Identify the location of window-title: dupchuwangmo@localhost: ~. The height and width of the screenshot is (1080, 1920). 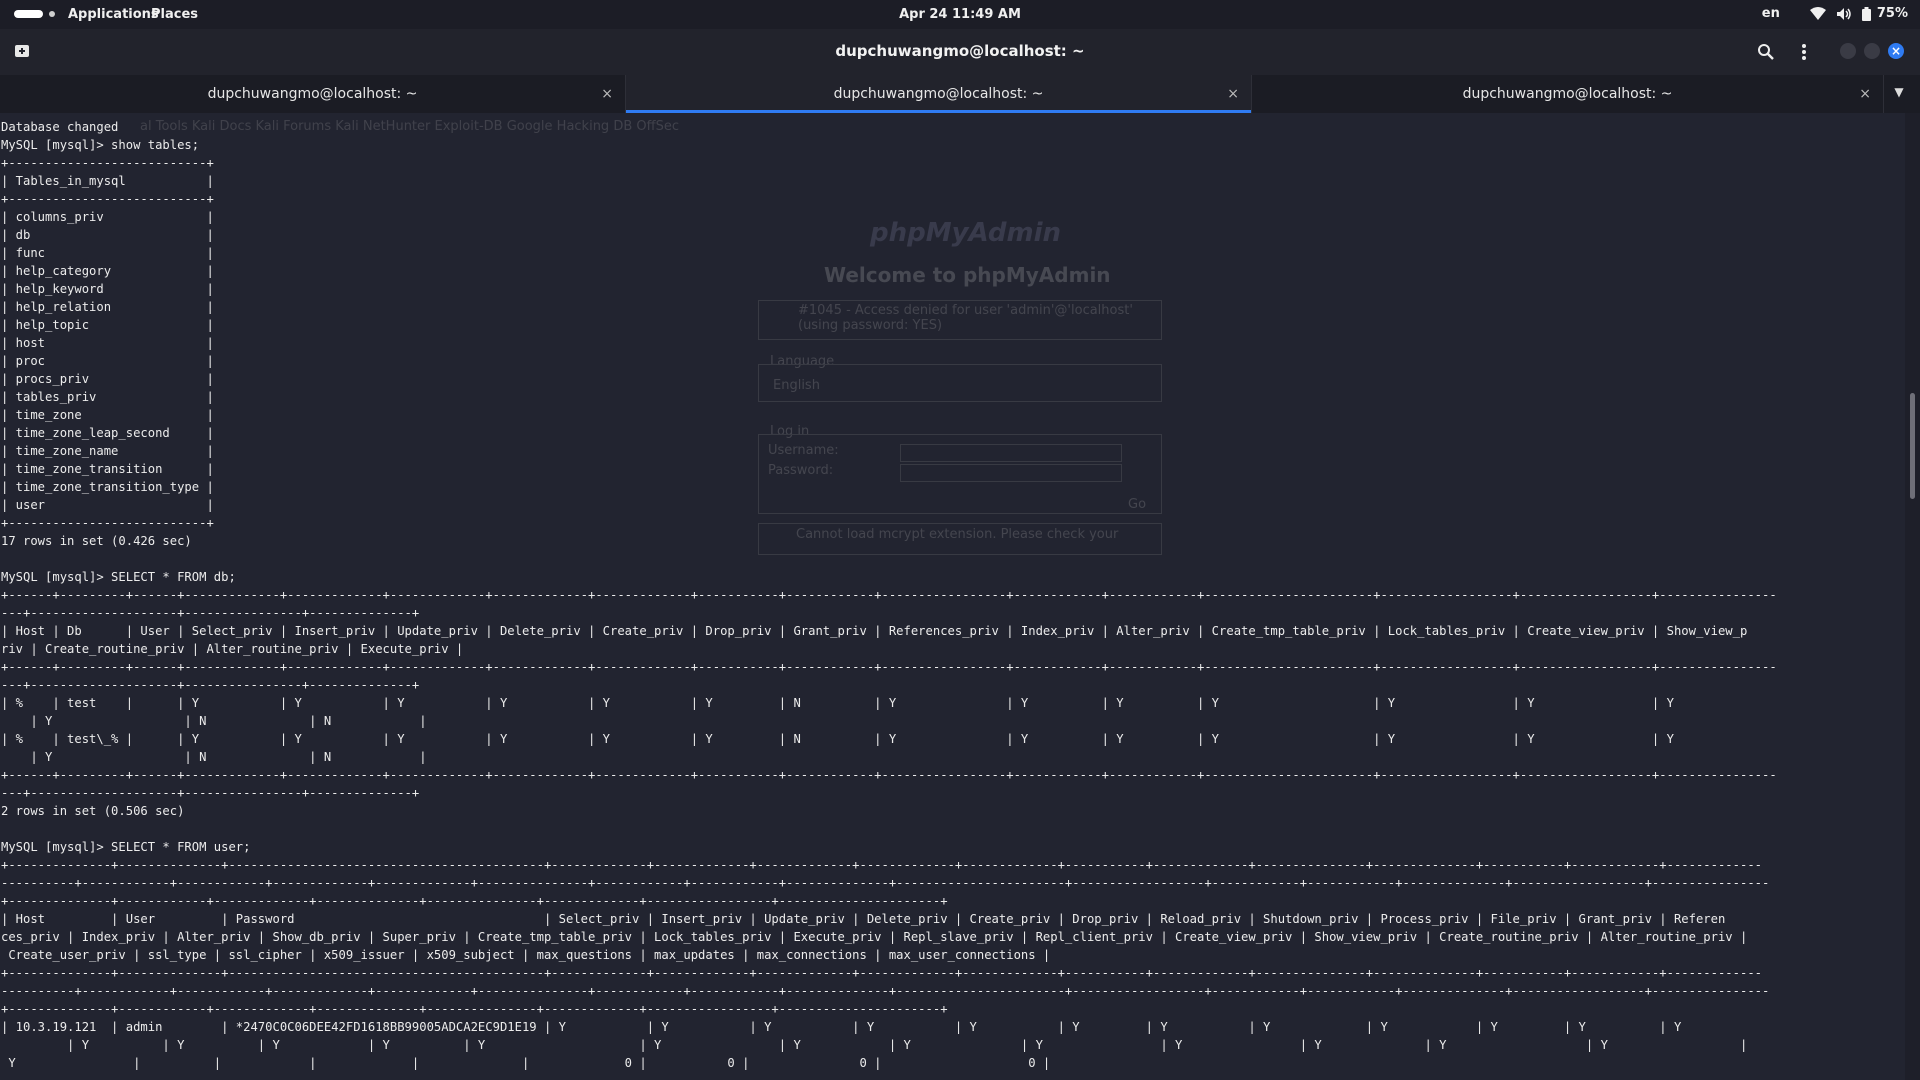
(960, 51).